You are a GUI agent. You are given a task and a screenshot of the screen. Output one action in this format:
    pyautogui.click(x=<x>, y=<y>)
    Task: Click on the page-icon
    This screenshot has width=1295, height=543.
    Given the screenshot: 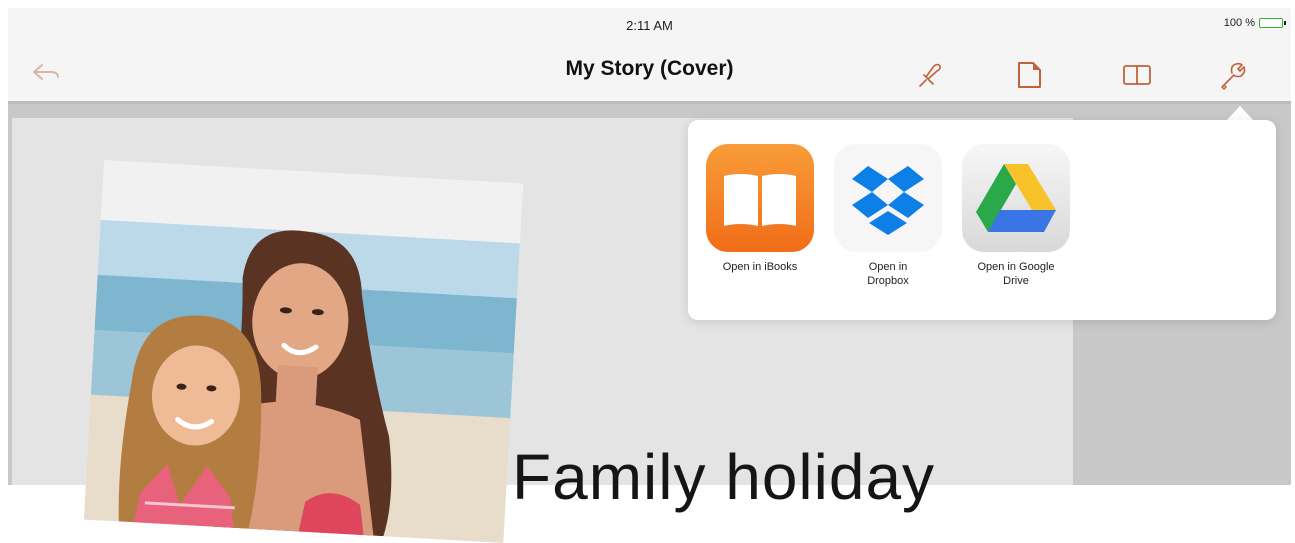 What is the action you would take?
    pyautogui.click(x=1029, y=75)
    